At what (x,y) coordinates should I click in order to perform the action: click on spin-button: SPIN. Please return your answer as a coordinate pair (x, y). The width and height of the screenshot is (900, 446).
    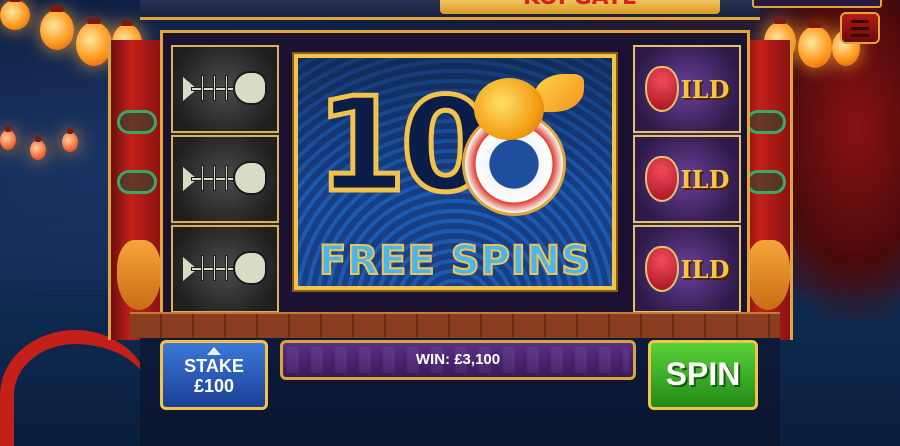
    Looking at the image, I should click on (703, 375).